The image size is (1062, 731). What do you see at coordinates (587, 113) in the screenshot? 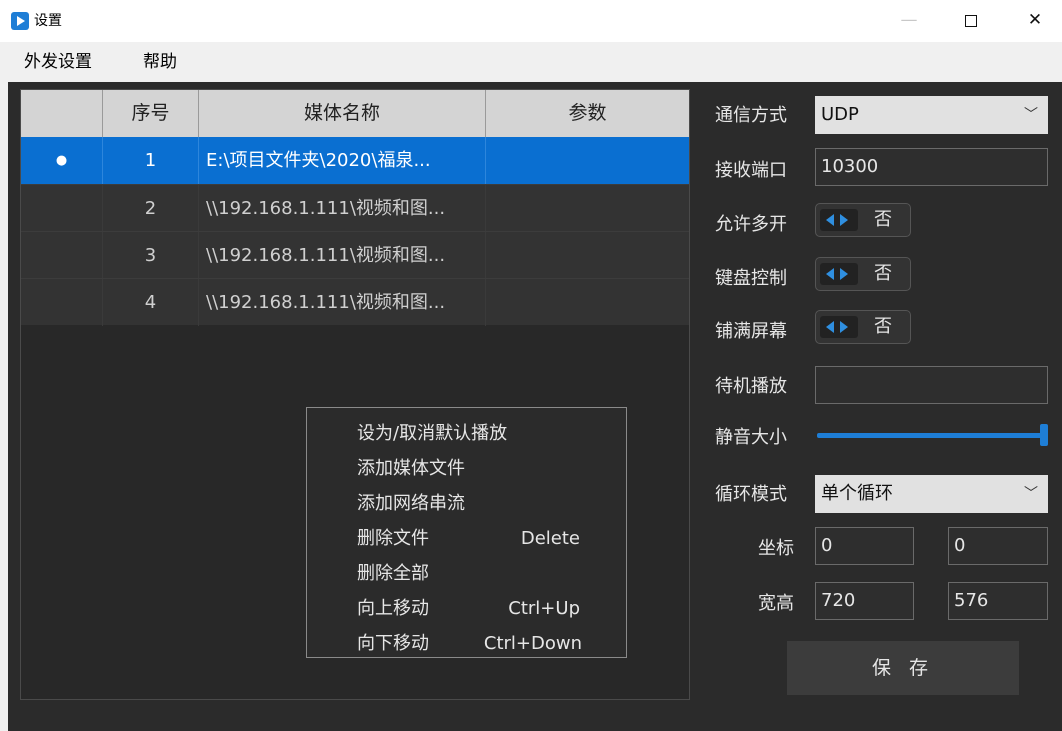
I see `column-header-params: 参数` at bounding box center [587, 113].